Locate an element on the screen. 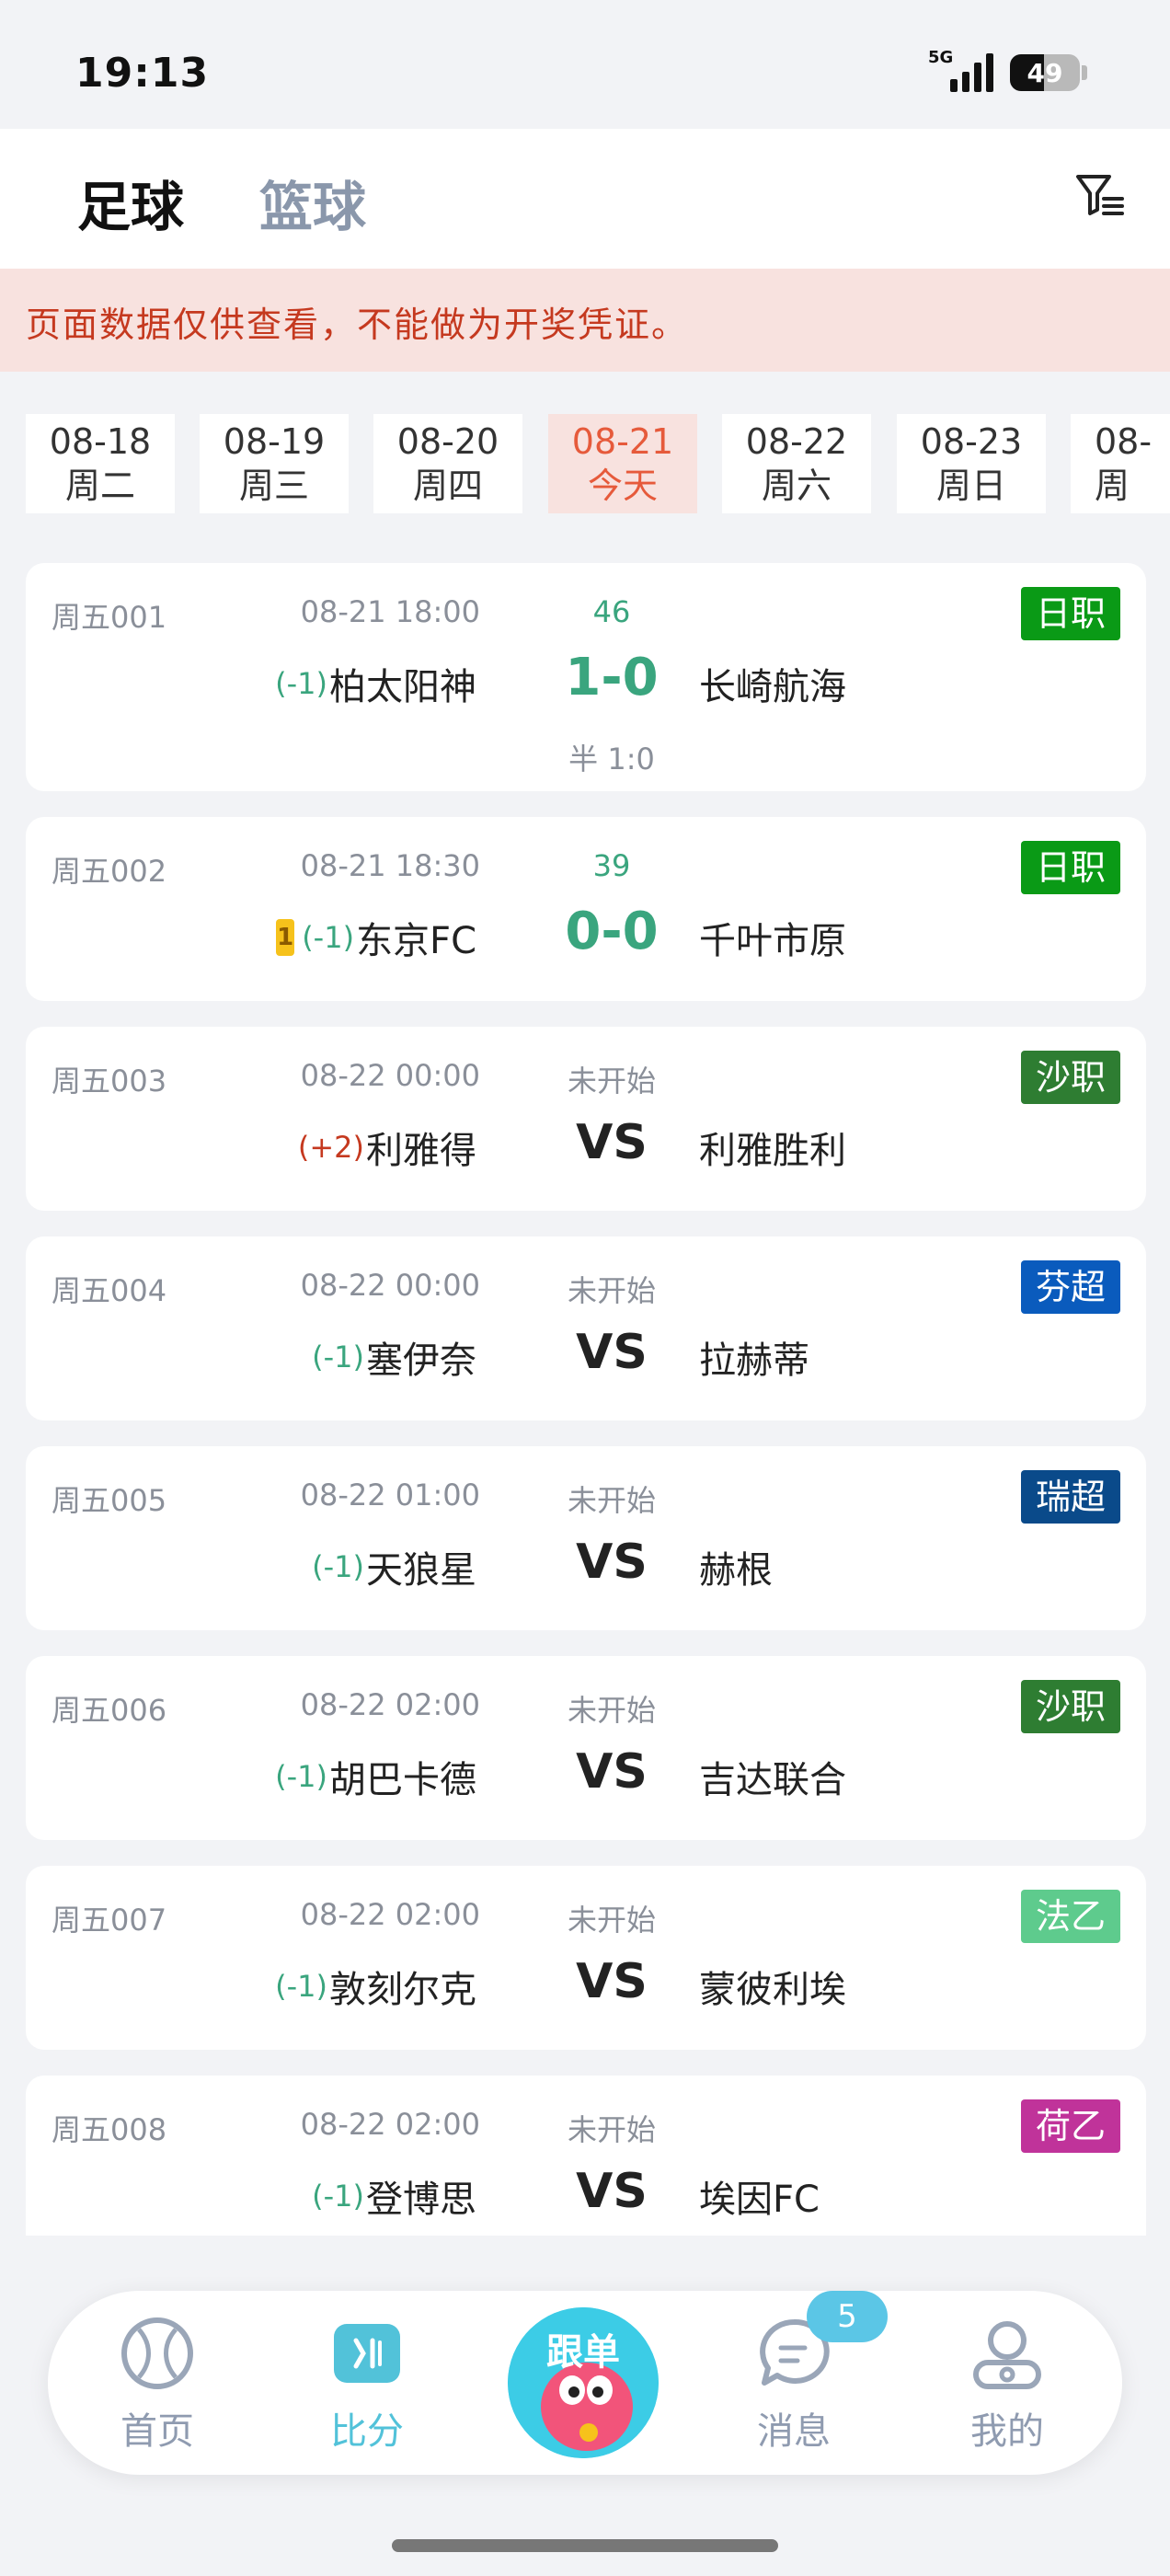  away-team-name: 千叶市原 is located at coordinates (772, 941).